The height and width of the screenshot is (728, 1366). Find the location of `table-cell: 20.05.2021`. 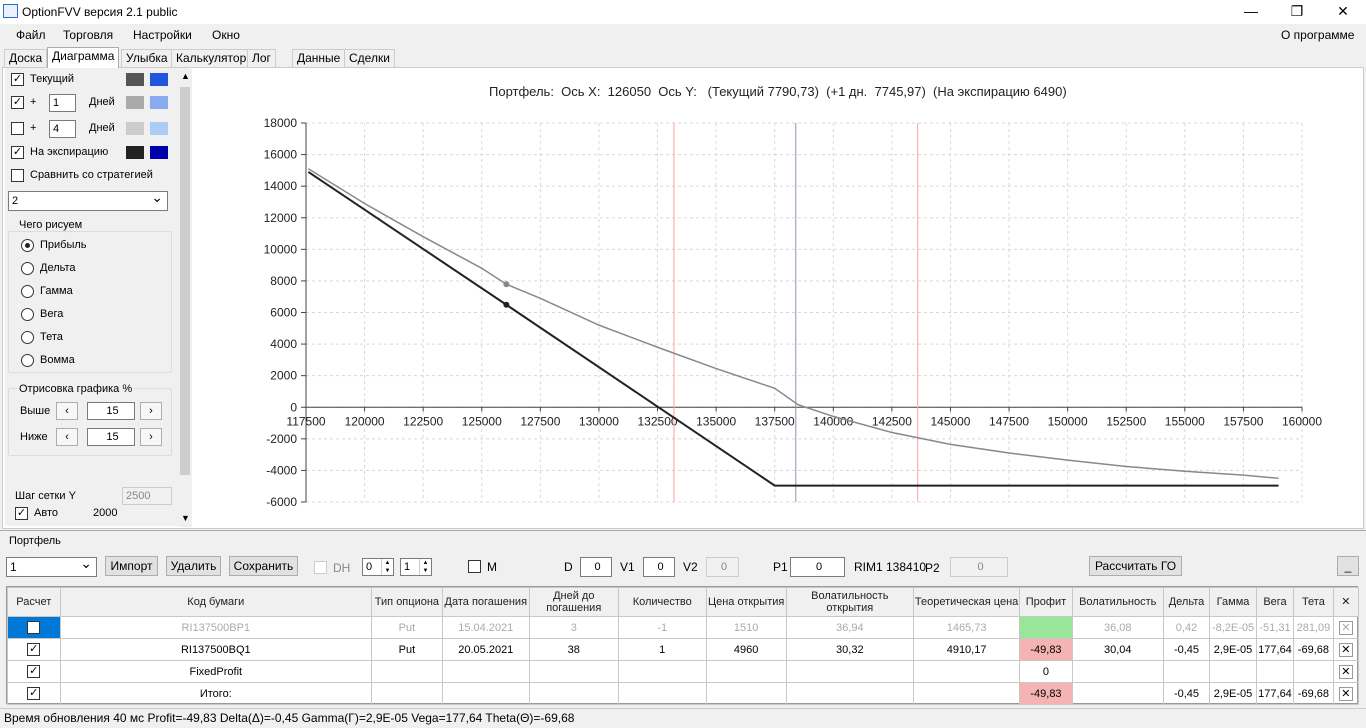

table-cell: 20.05.2021 is located at coordinates (485, 649).